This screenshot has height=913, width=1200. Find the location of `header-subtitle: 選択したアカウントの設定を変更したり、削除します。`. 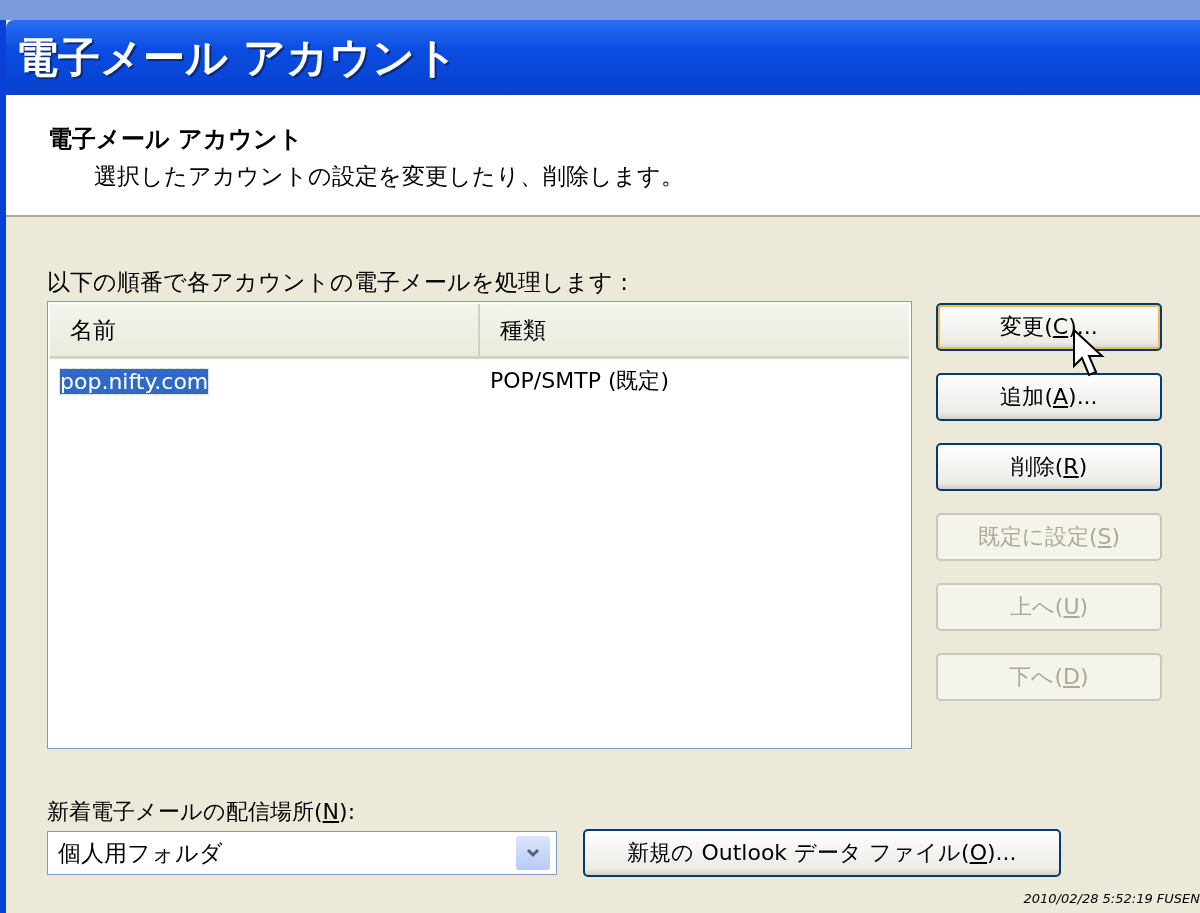

header-subtitle: 選択したアカウントの設定を変更したり、削除します。 is located at coordinates (389, 176).